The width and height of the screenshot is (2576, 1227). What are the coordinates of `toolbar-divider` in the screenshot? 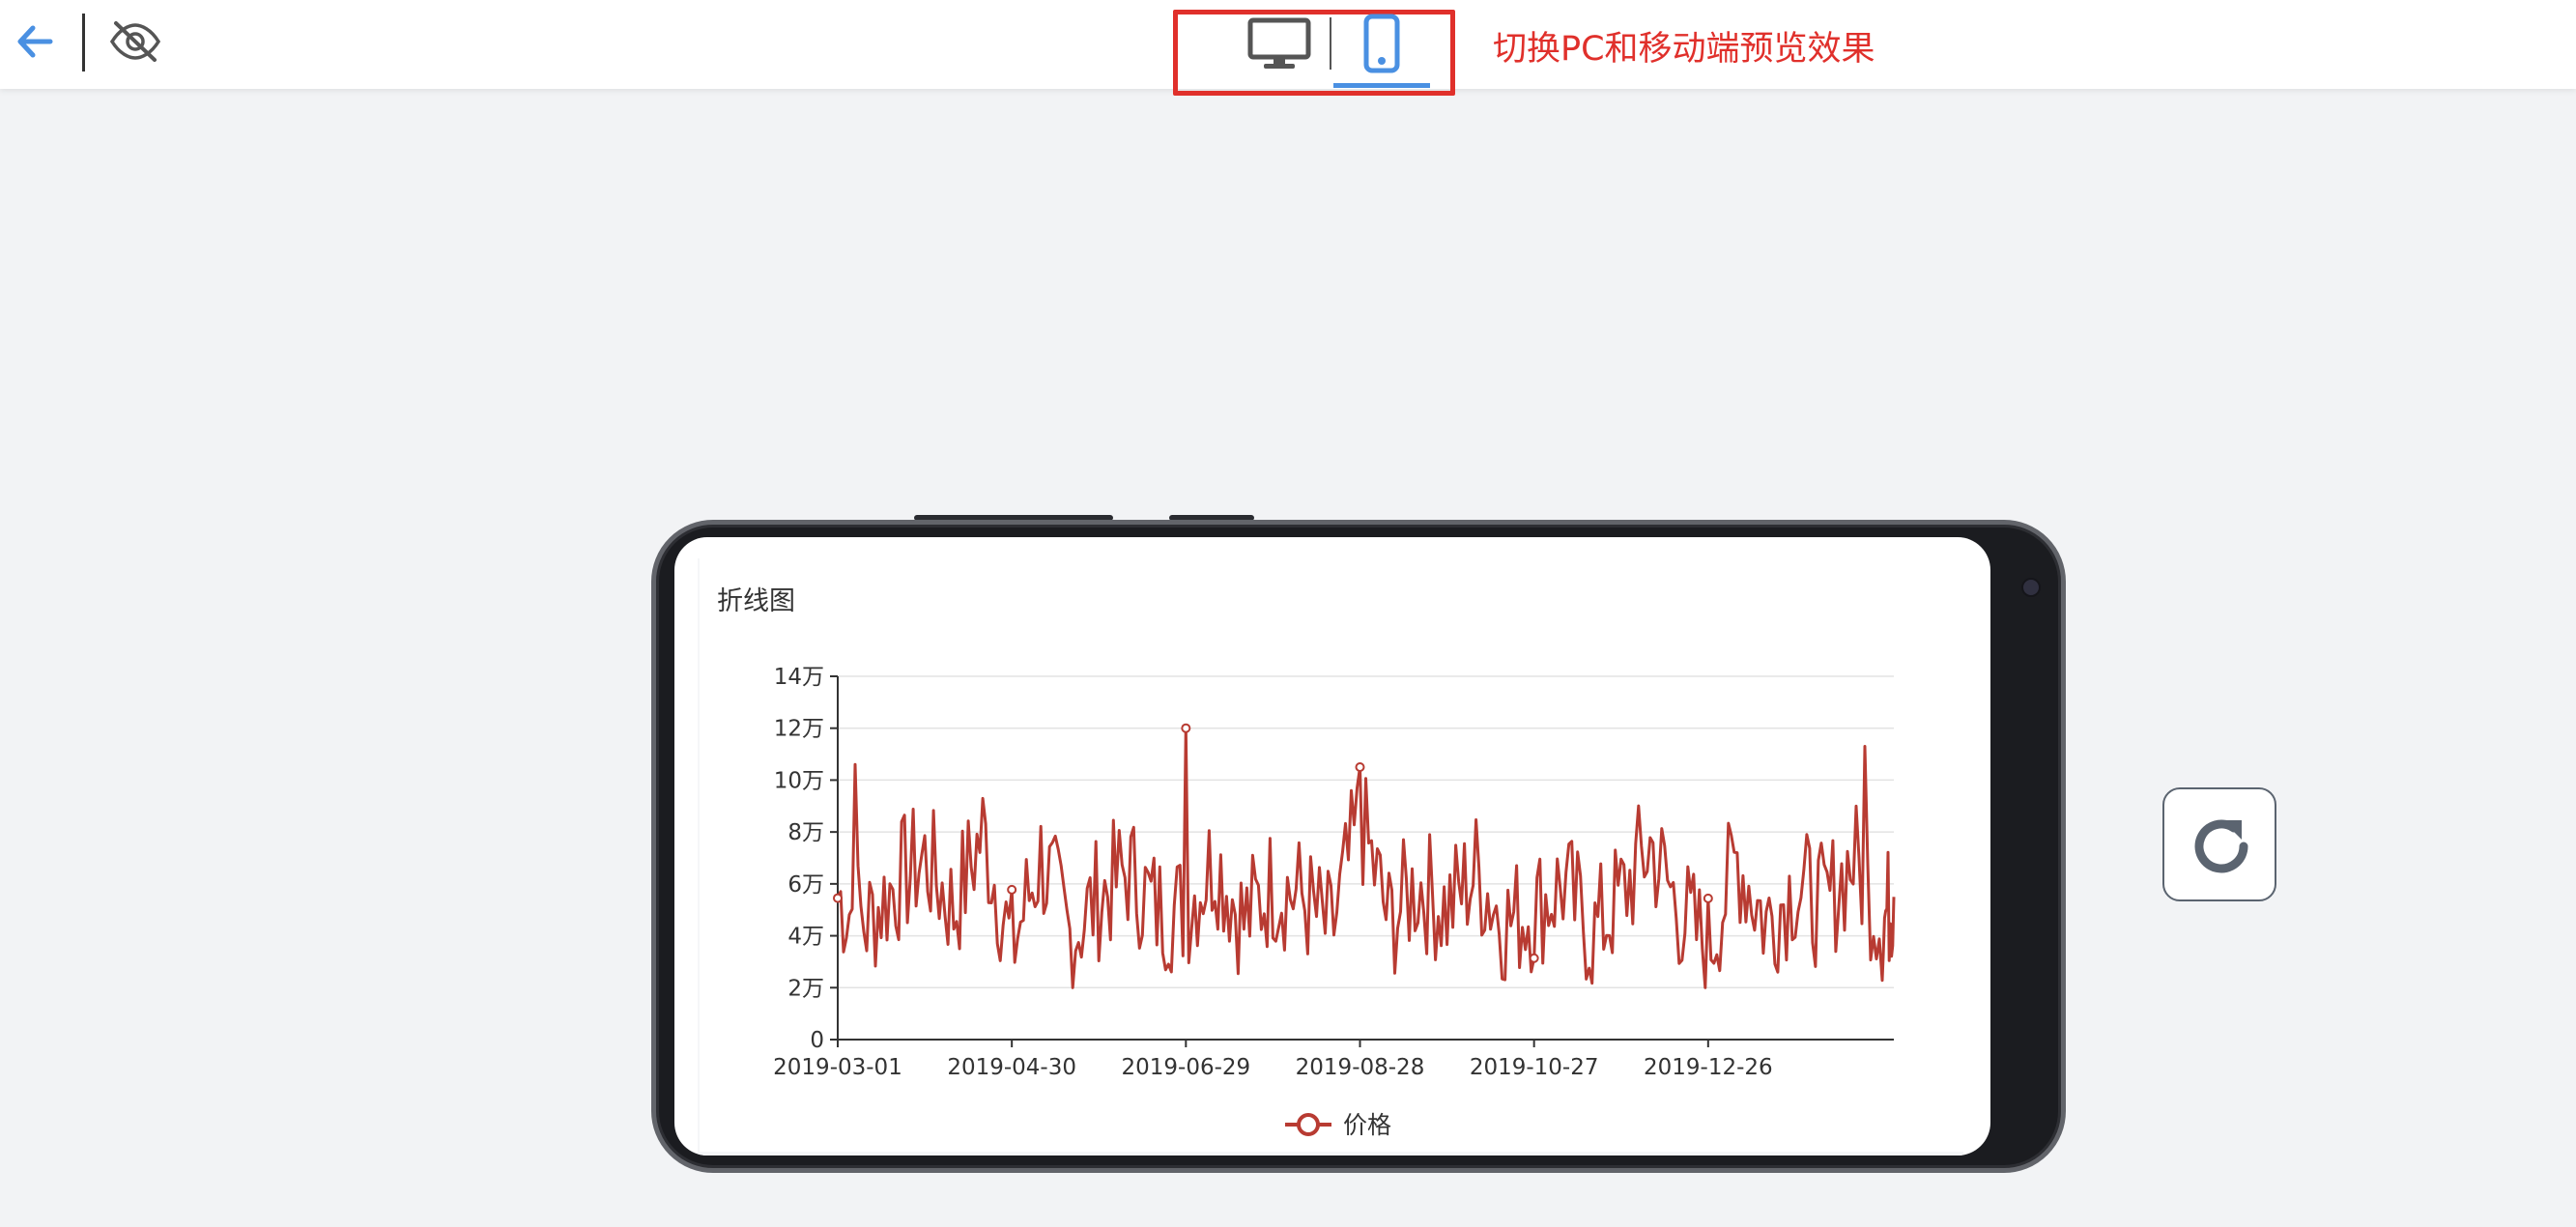 It's located at (84, 42).